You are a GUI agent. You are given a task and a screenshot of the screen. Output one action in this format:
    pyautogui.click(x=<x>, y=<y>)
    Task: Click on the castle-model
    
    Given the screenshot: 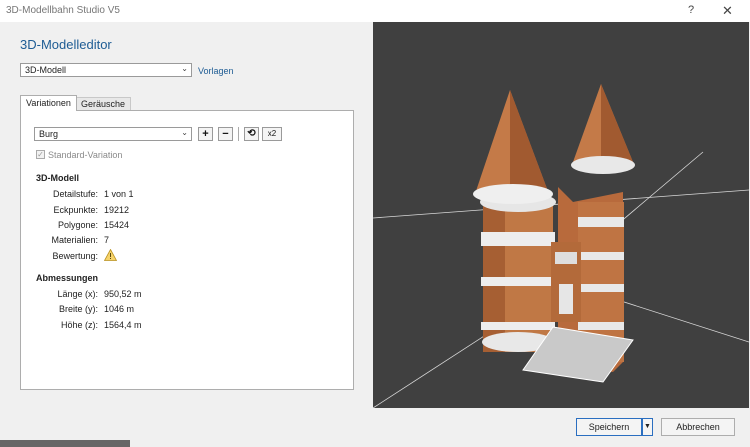 What is the action you would take?
    pyautogui.click(x=554, y=233)
    